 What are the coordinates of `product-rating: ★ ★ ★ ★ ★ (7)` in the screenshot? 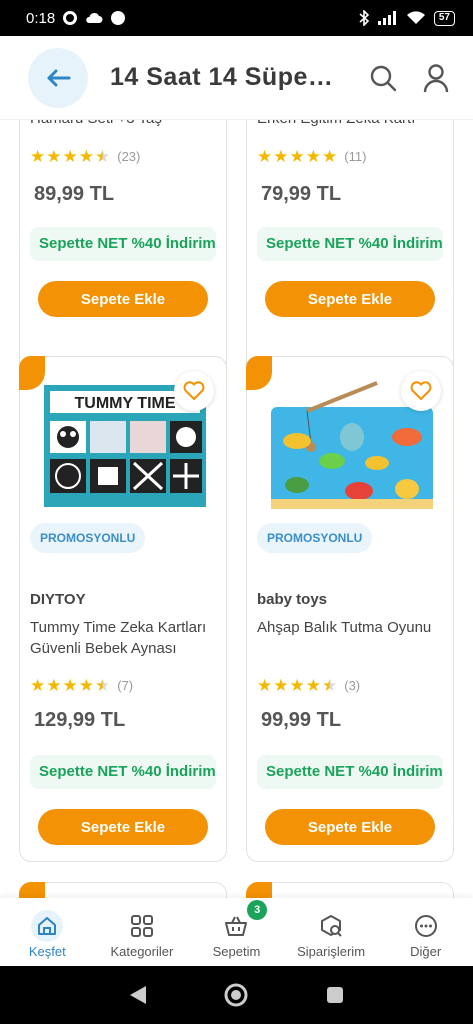 It's located at (82, 685).